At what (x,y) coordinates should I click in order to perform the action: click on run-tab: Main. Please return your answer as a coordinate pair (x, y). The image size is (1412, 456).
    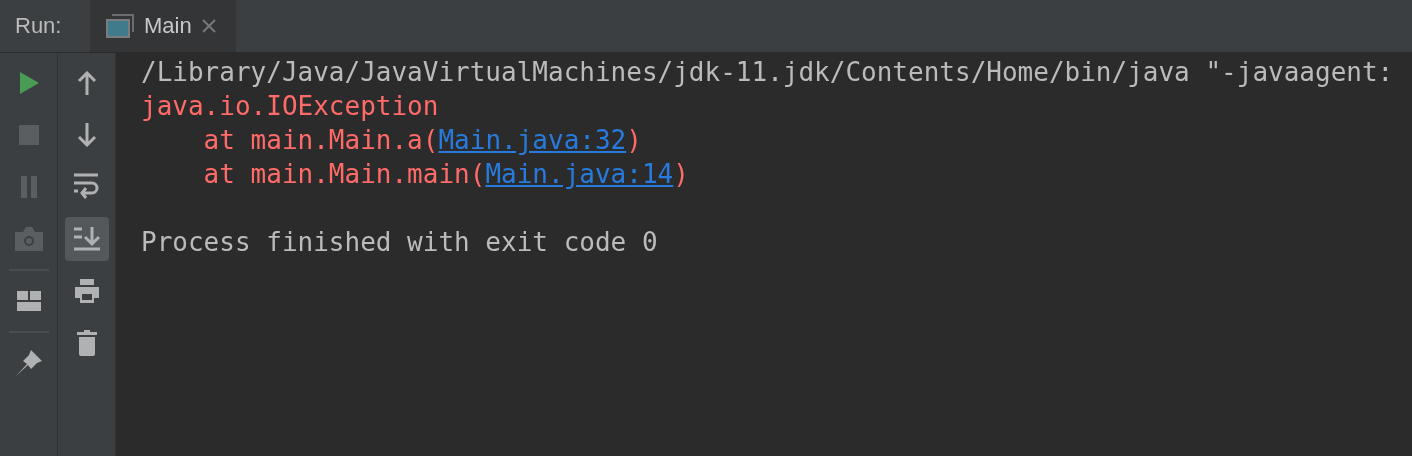
    Looking at the image, I should click on (163, 26).